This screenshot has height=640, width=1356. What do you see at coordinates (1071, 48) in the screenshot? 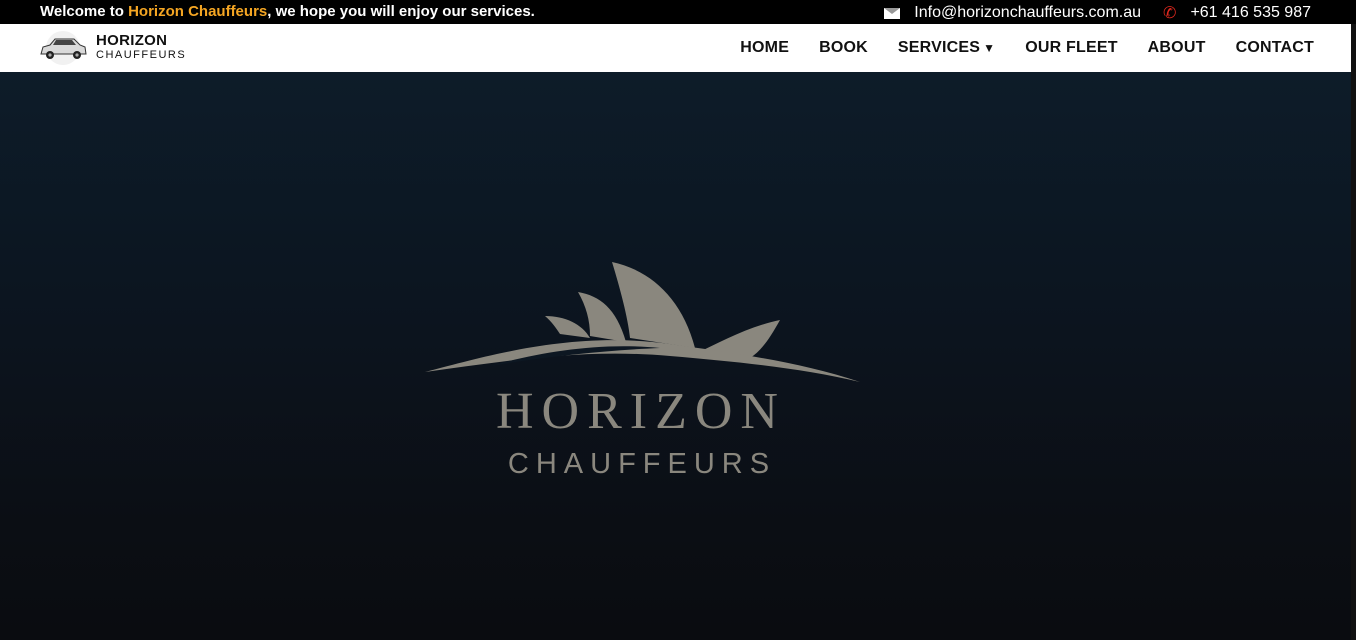
I see `nav-item-our-fleet: OUR FLEET` at bounding box center [1071, 48].